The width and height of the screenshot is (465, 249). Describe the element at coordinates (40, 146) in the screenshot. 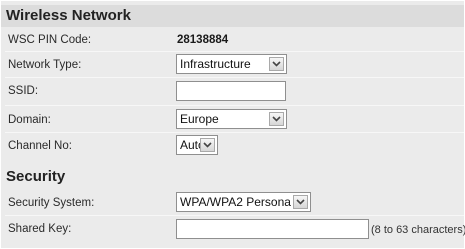

I see `channel-label: Channel No:` at that location.